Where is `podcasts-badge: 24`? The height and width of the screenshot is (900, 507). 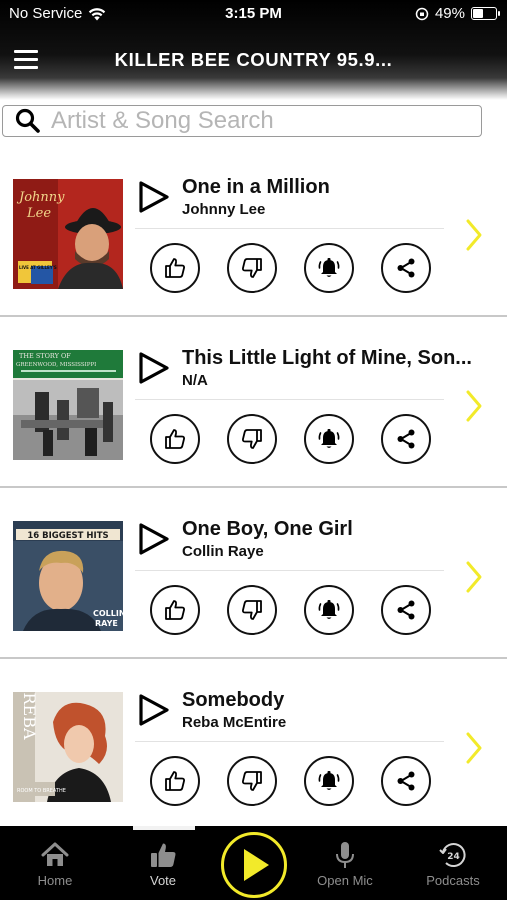 podcasts-badge: 24 is located at coordinates (453, 857).